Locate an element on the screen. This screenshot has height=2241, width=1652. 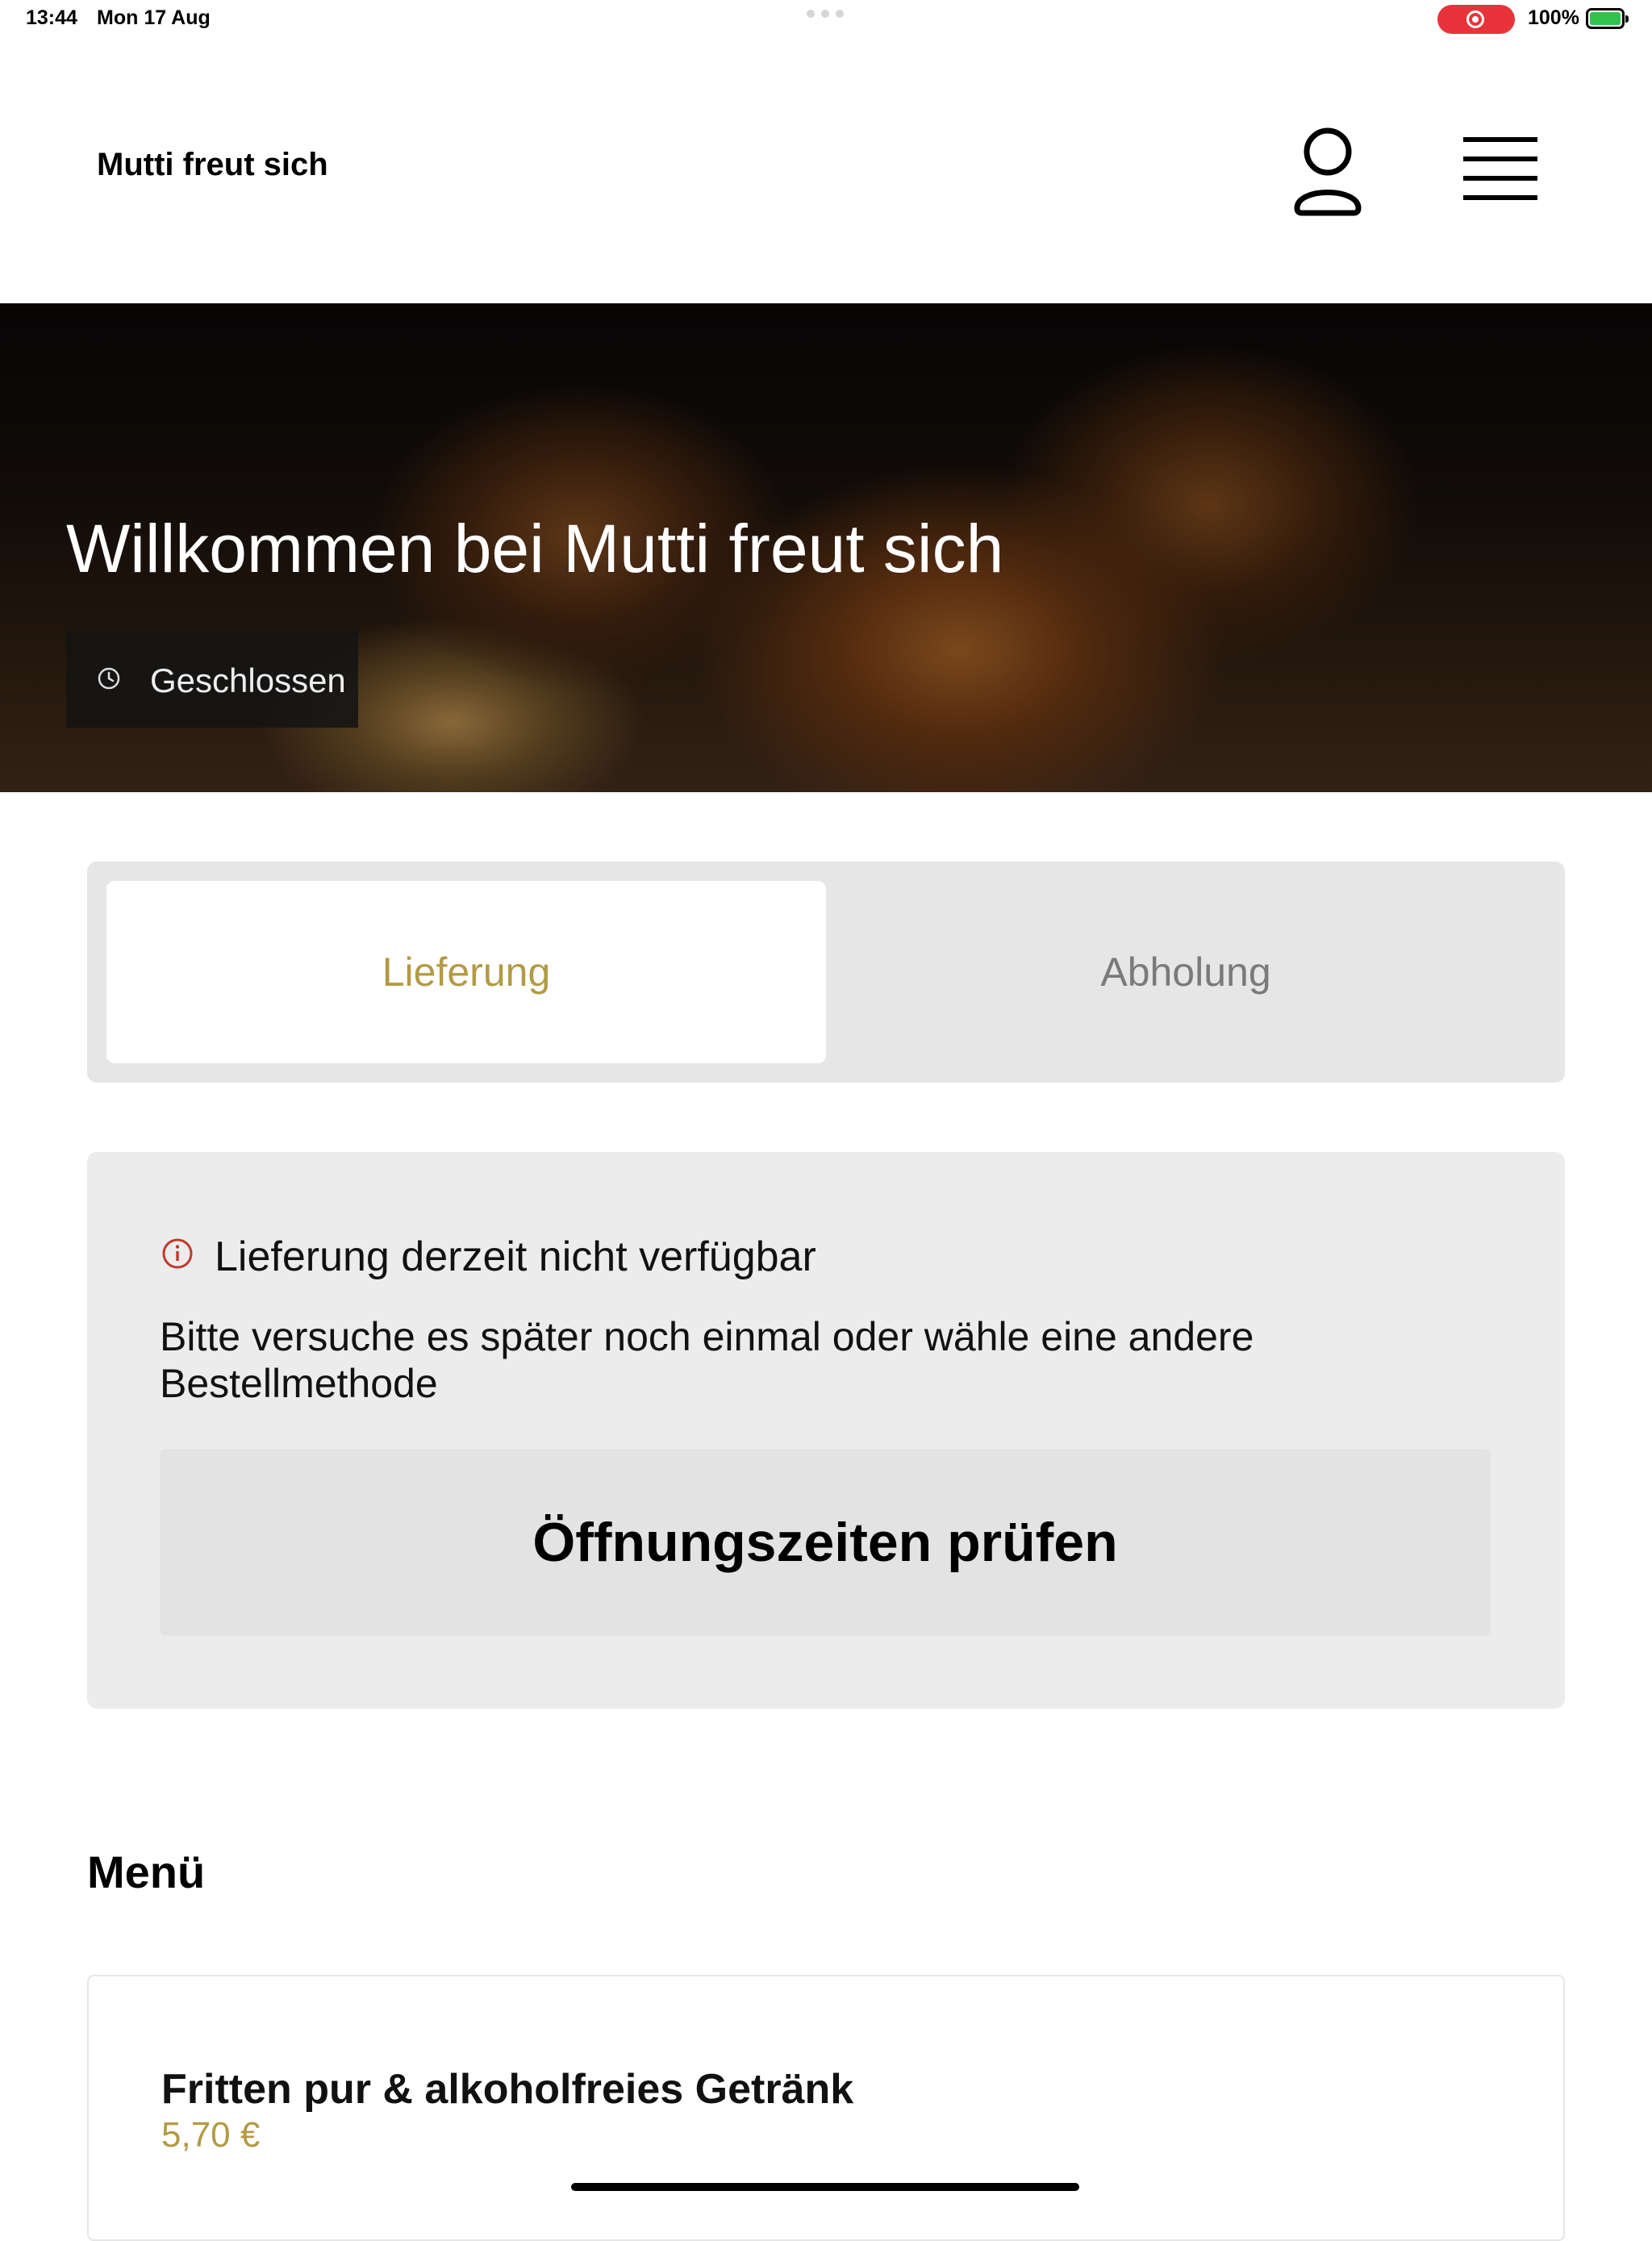
battery-percentage: 100% is located at coordinates (1553, 18).